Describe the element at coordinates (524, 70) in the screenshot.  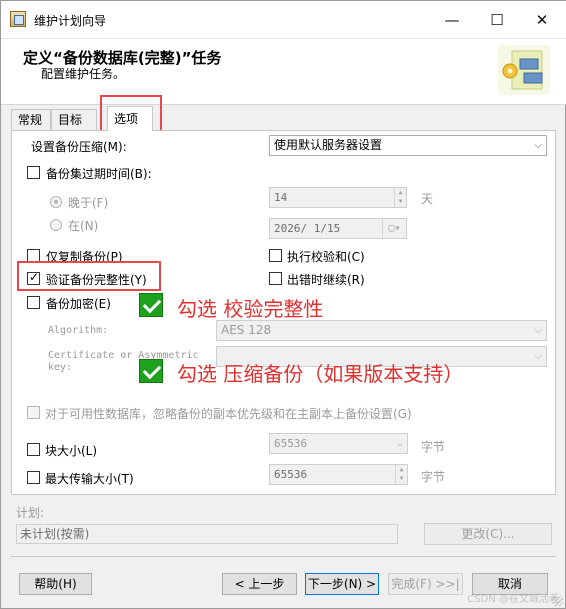
I see `wizard-graphic-icon` at that location.